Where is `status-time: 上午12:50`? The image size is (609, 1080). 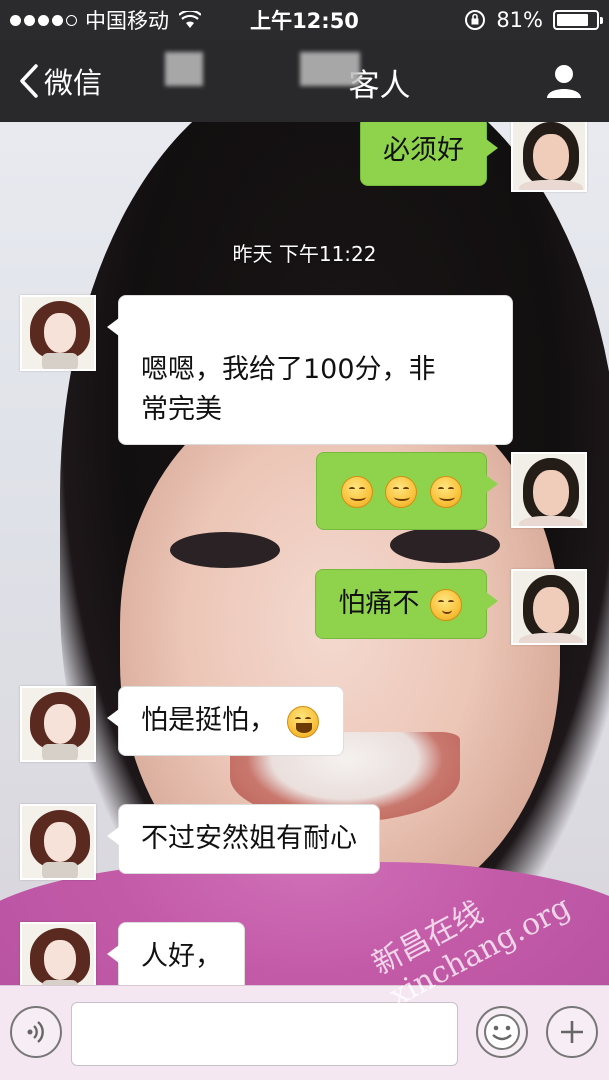 status-time: 上午12:50 is located at coordinates (304, 21).